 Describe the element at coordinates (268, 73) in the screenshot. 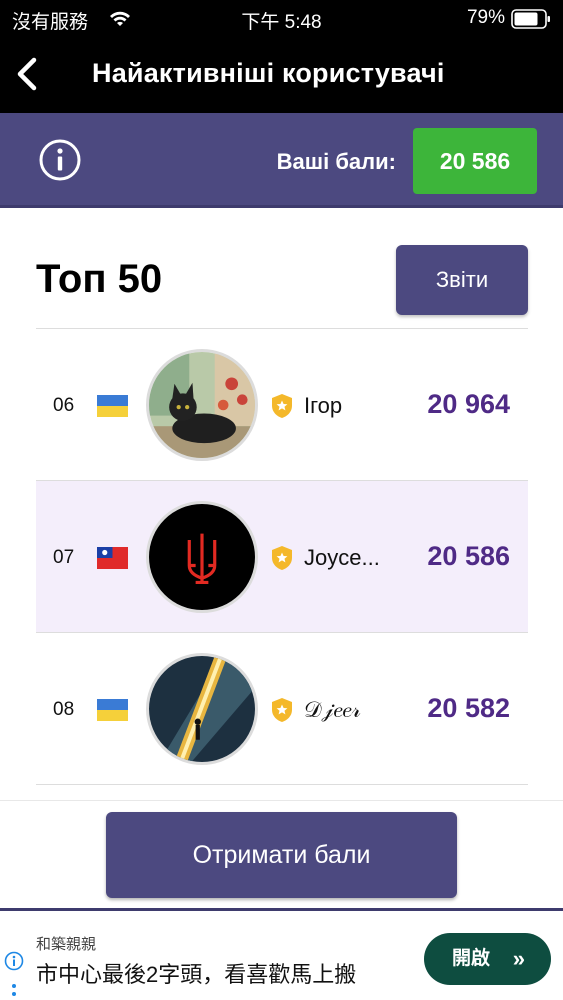

I see `page-title: Найактивніші користувачі` at that location.